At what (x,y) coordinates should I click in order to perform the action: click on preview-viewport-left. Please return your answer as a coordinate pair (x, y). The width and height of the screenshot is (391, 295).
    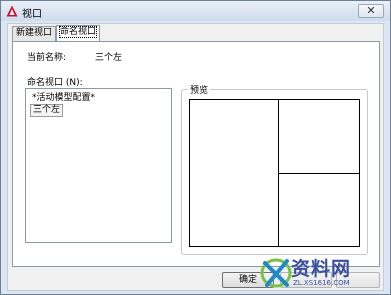
    Looking at the image, I should click on (234, 173).